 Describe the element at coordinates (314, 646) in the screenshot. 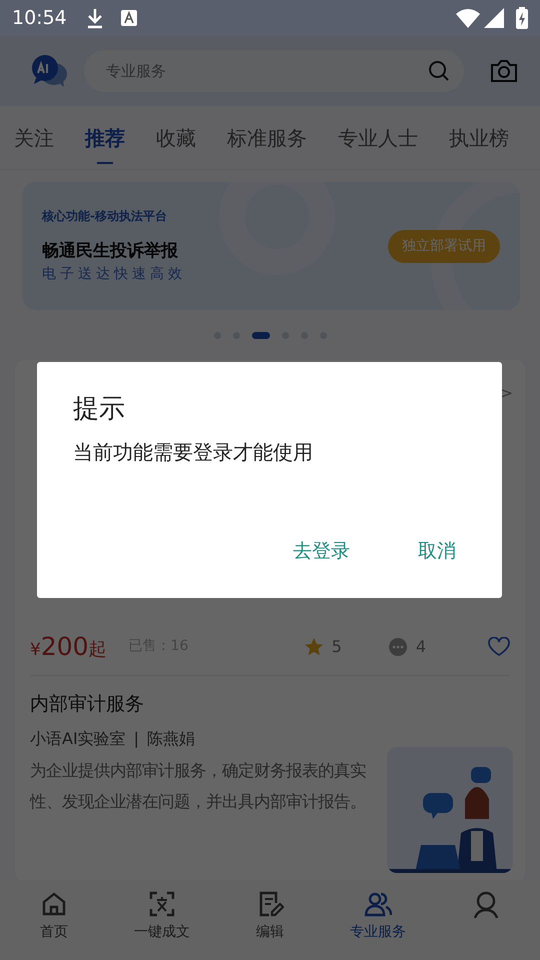

I see `star-icon` at that location.